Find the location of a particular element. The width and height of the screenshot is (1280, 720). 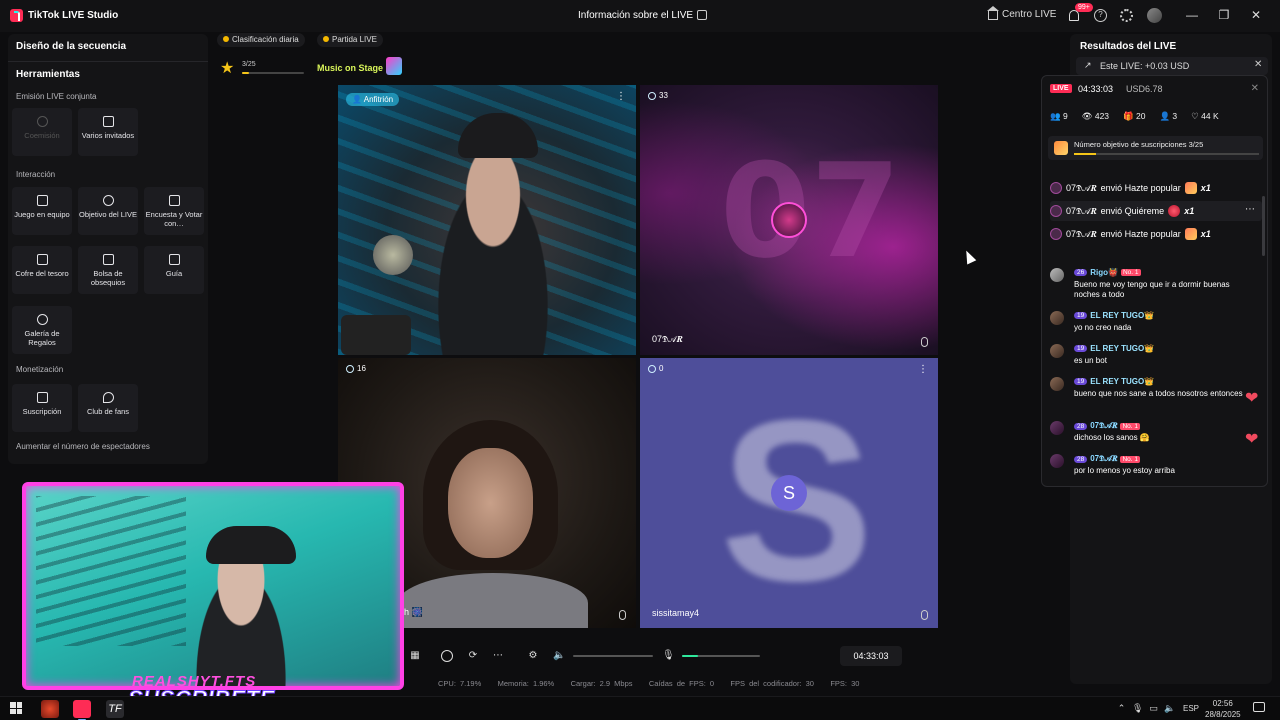

gift-icon is located at coordinates (1190, 188).